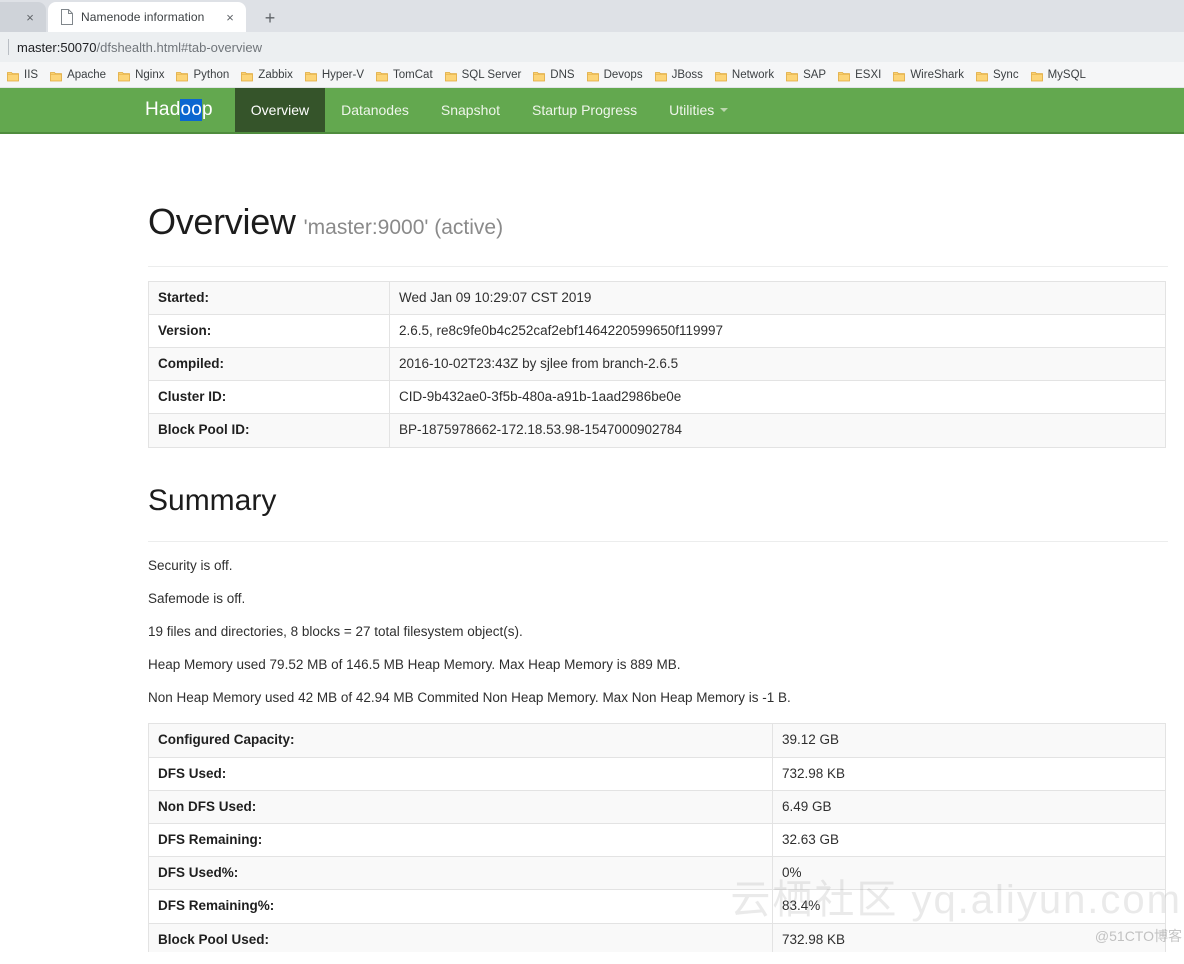 This screenshot has width=1184, height=964. I want to click on page-title-text: Overview, so click(222, 221).